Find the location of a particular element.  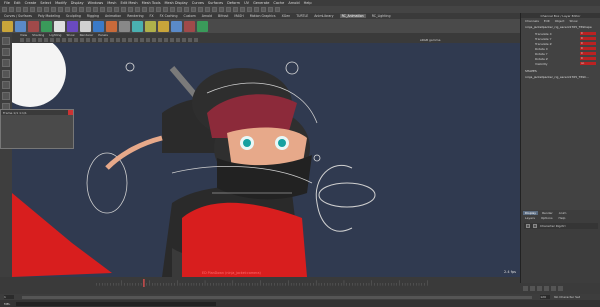

shelf-tab: Poly Modeling is located at coordinates (49, 16).